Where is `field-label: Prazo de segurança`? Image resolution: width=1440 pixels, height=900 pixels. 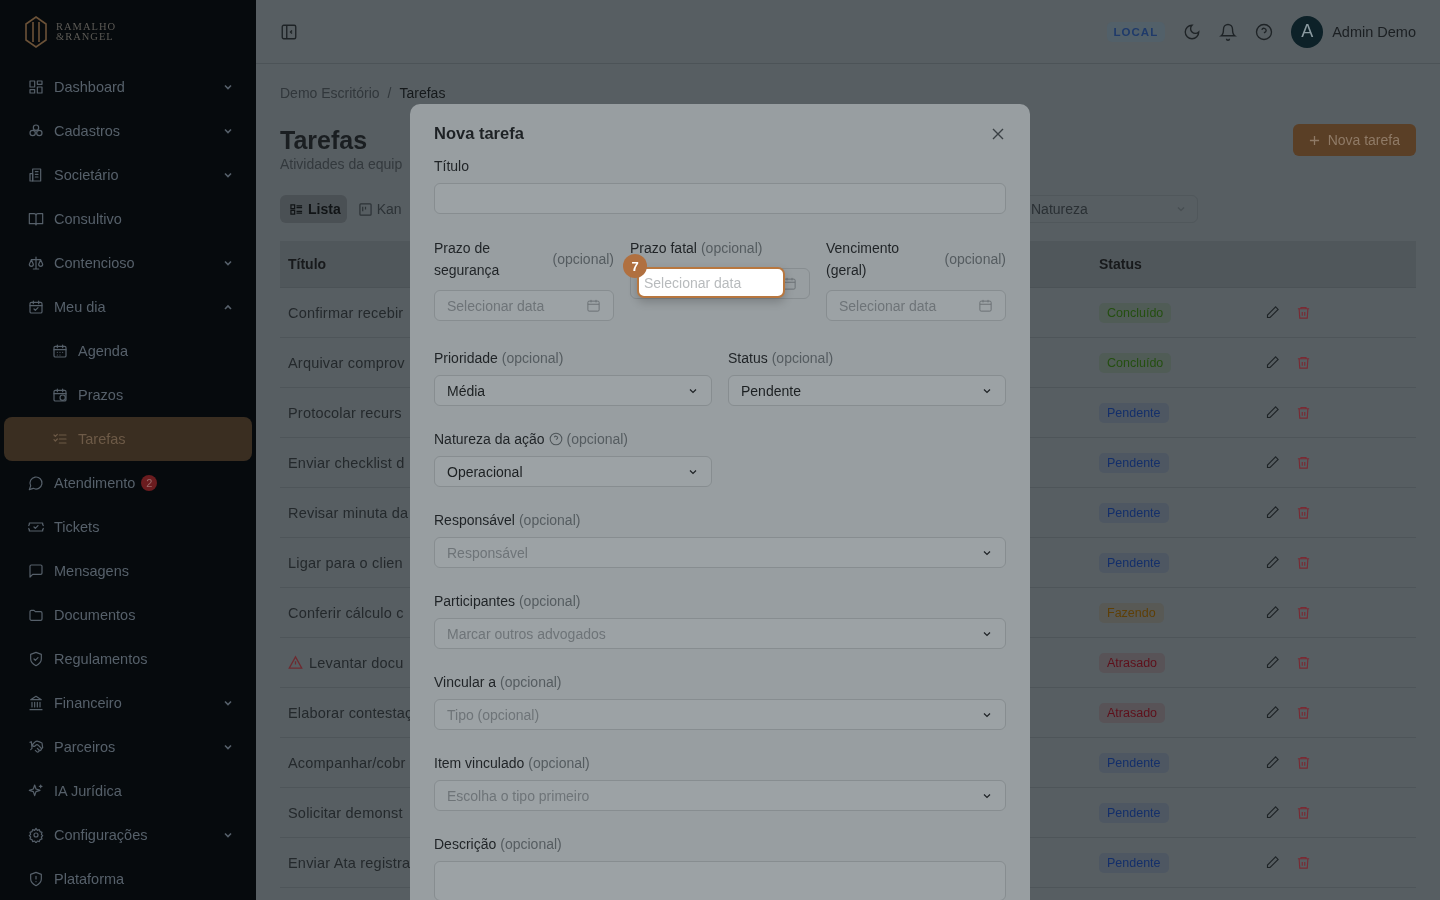
field-label: Prazo de segurança is located at coordinates (467, 259).